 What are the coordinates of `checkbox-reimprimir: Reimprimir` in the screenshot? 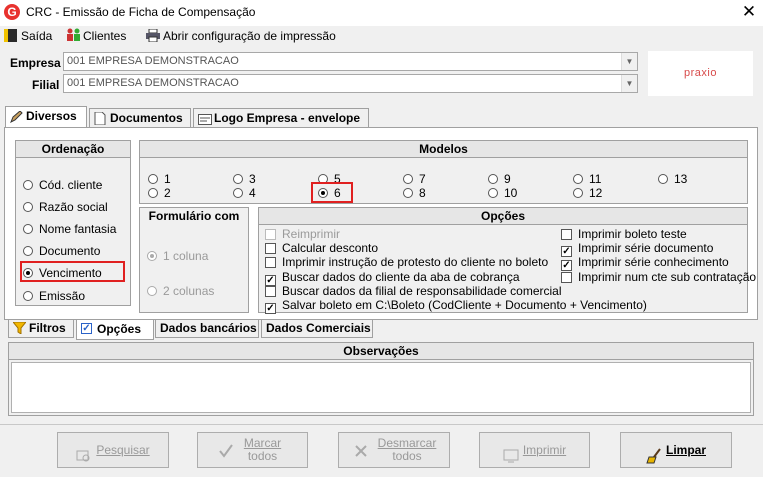 It's located at (302, 234).